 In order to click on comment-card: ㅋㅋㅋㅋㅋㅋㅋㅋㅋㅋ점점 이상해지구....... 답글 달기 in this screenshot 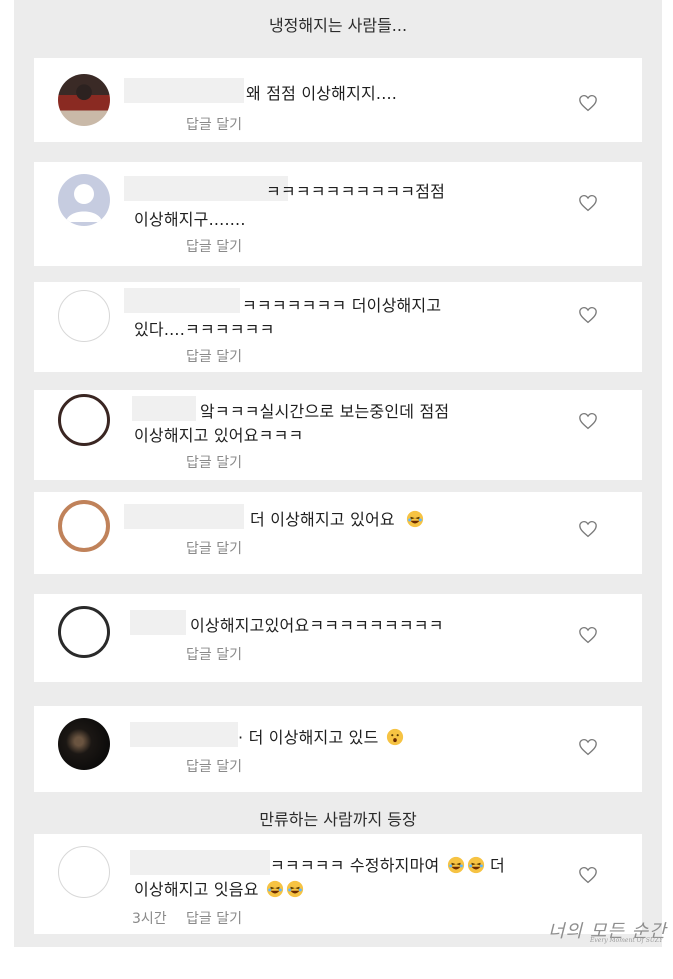, I will do `click(338, 214)`.